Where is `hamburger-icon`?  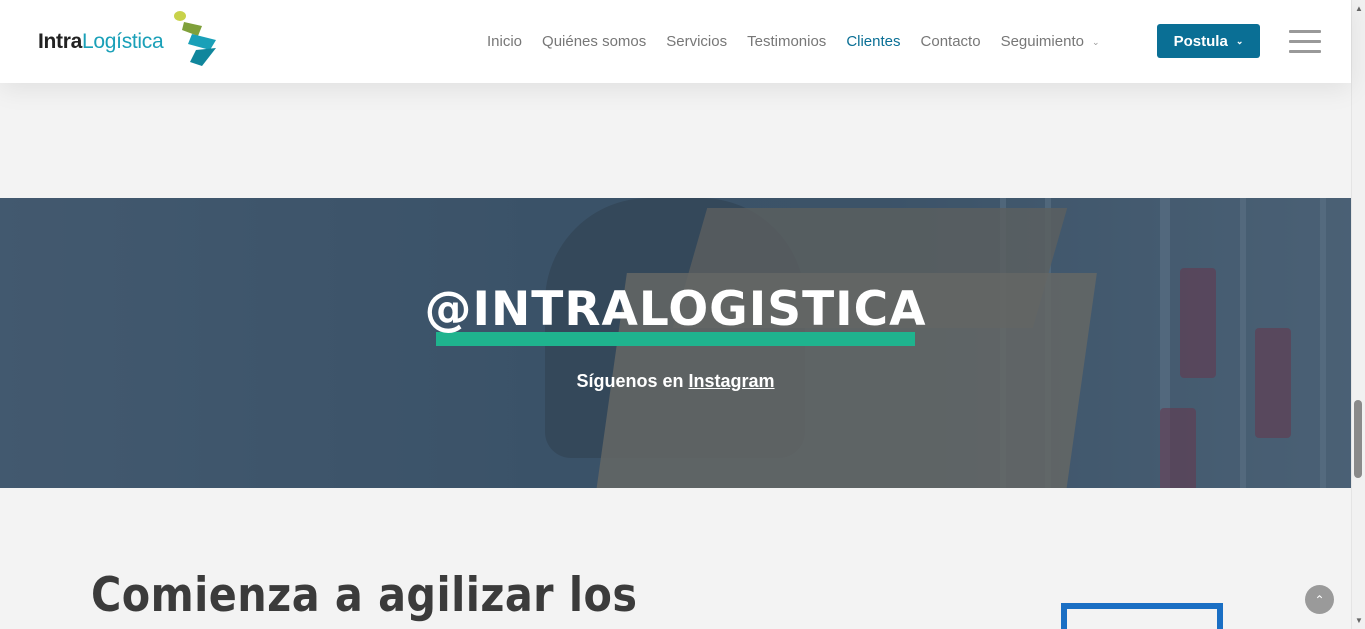 hamburger-icon is located at coordinates (1305, 41).